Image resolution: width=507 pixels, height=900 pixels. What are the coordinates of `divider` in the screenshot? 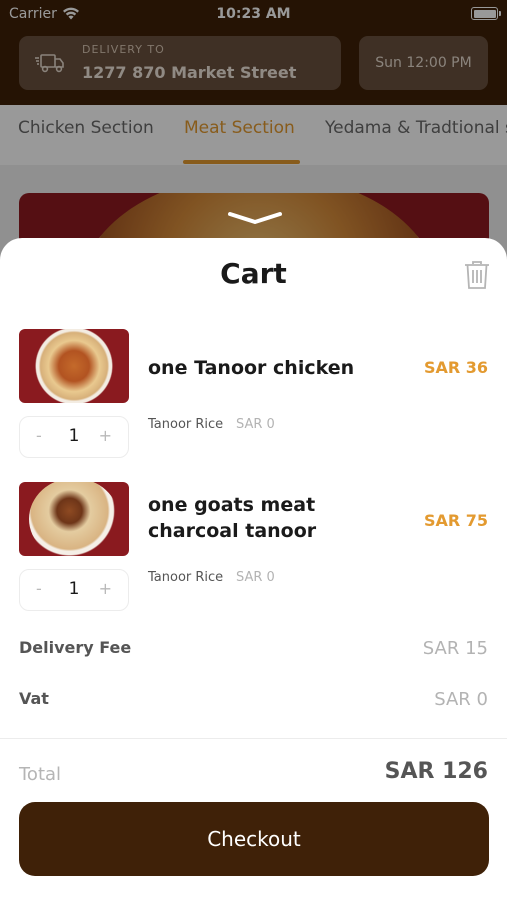 It's located at (253, 738).